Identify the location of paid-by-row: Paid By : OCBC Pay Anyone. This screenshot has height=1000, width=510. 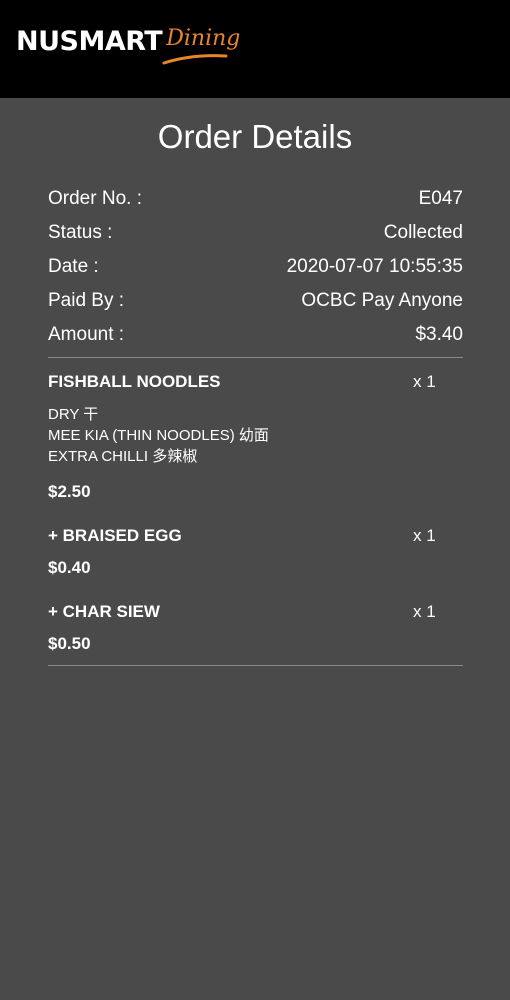
(255, 301).